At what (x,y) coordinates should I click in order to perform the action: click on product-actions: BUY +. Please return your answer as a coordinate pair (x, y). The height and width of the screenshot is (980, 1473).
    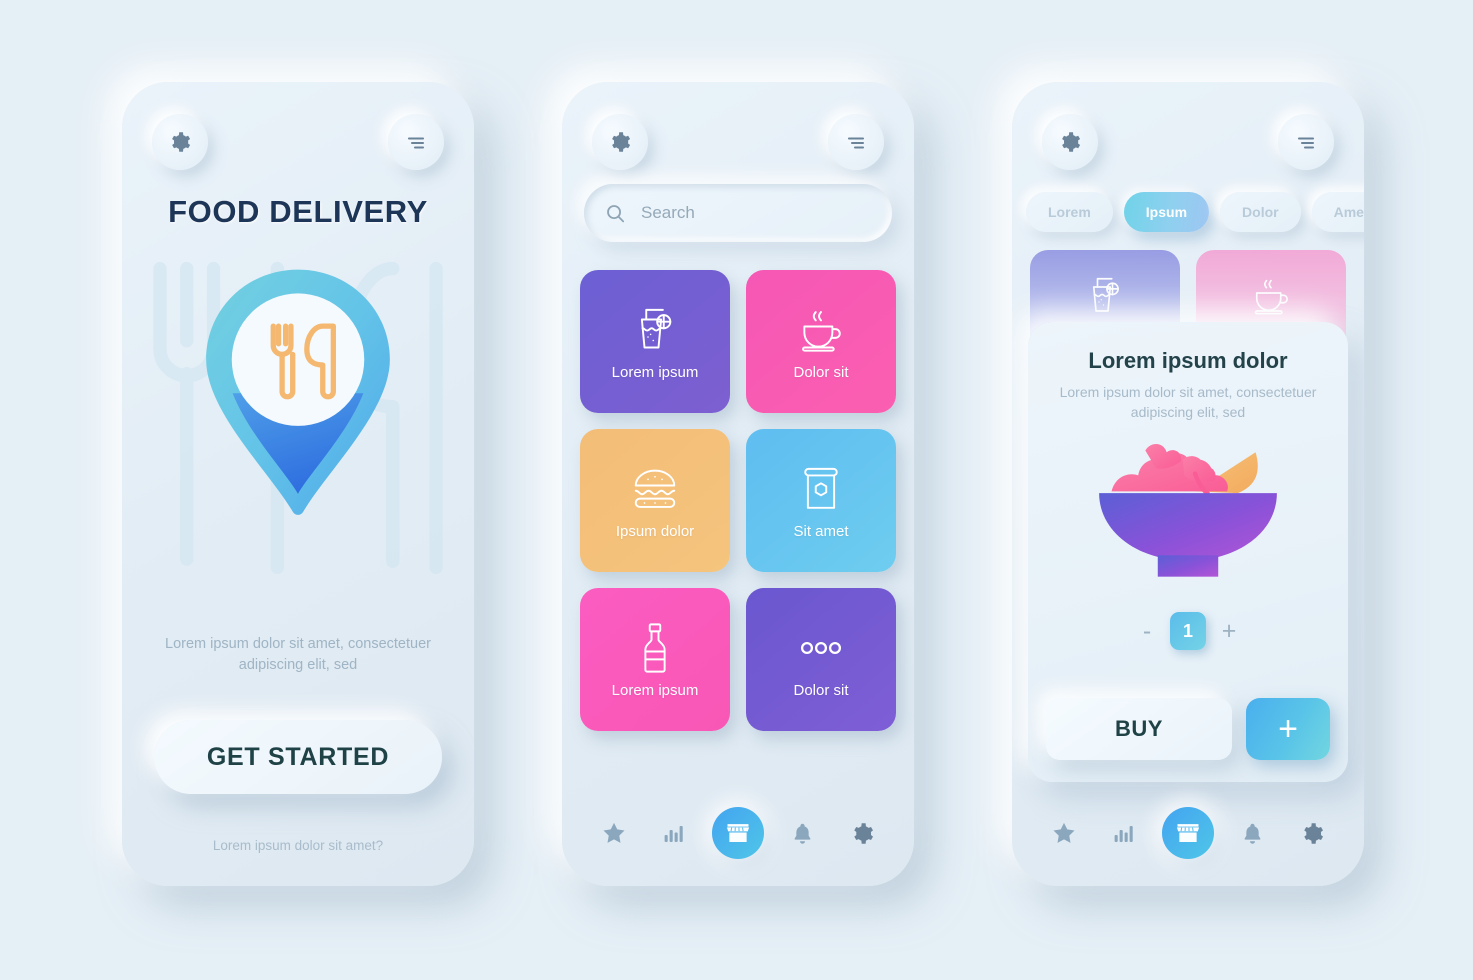
    Looking at the image, I should click on (1188, 729).